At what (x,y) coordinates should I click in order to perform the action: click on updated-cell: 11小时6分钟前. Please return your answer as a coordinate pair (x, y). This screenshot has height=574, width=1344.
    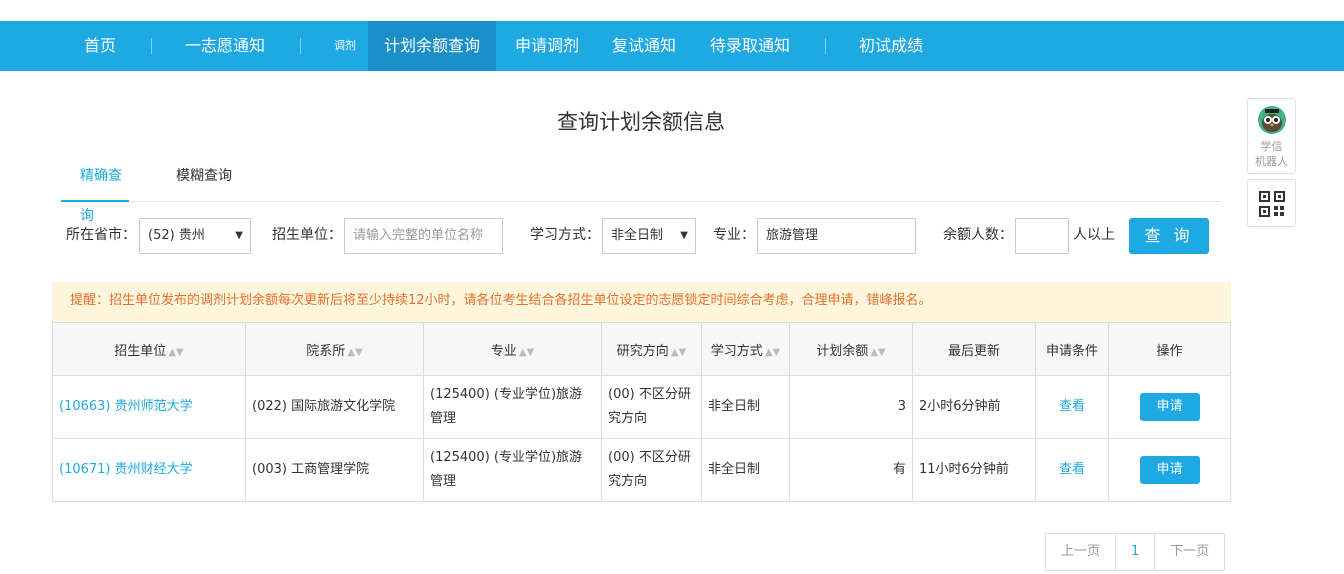
    Looking at the image, I should click on (974, 470).